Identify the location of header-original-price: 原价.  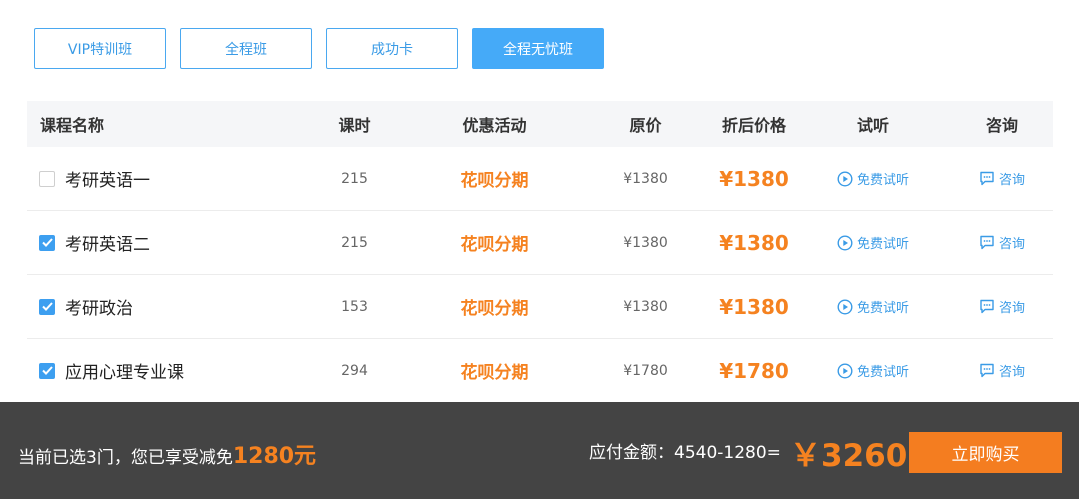
(645, 125).